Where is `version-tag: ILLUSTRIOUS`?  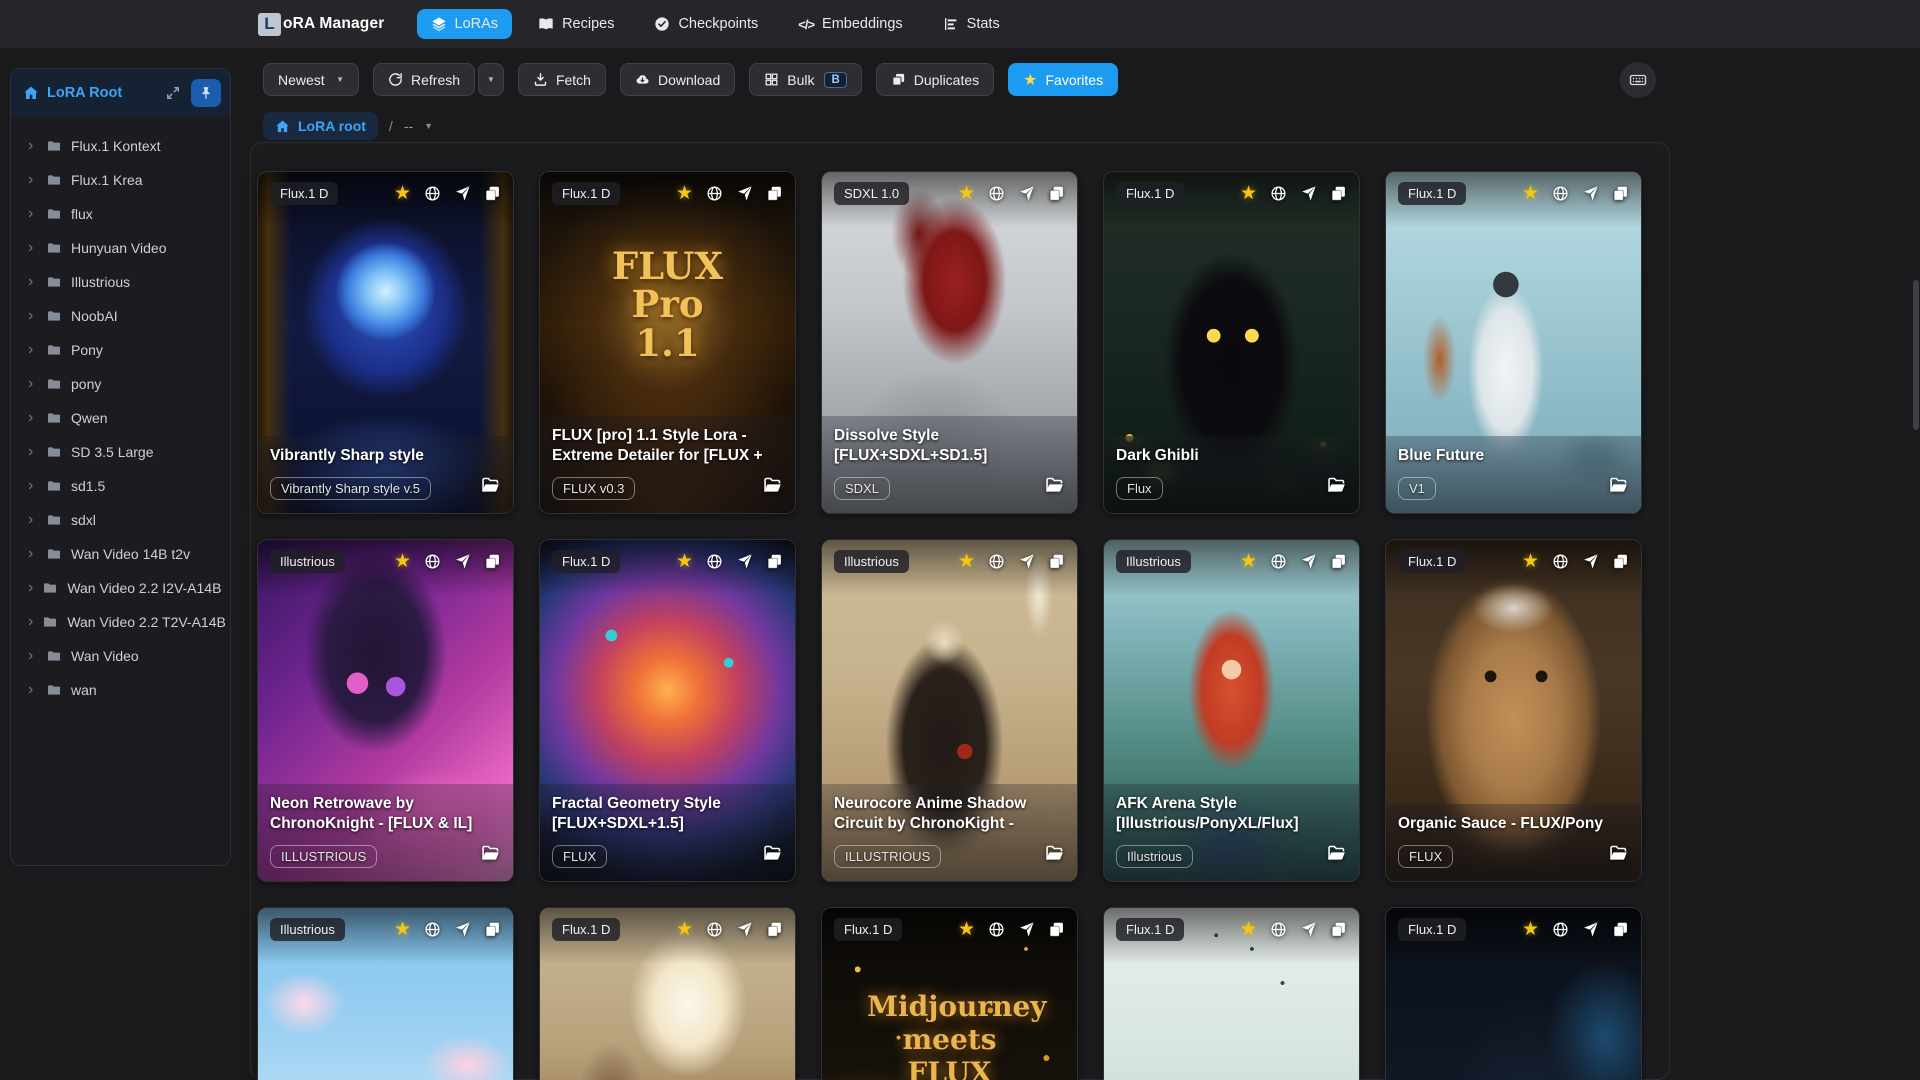 version-tag: ILLUSTRIOUS is located at coordinates (888, 856).